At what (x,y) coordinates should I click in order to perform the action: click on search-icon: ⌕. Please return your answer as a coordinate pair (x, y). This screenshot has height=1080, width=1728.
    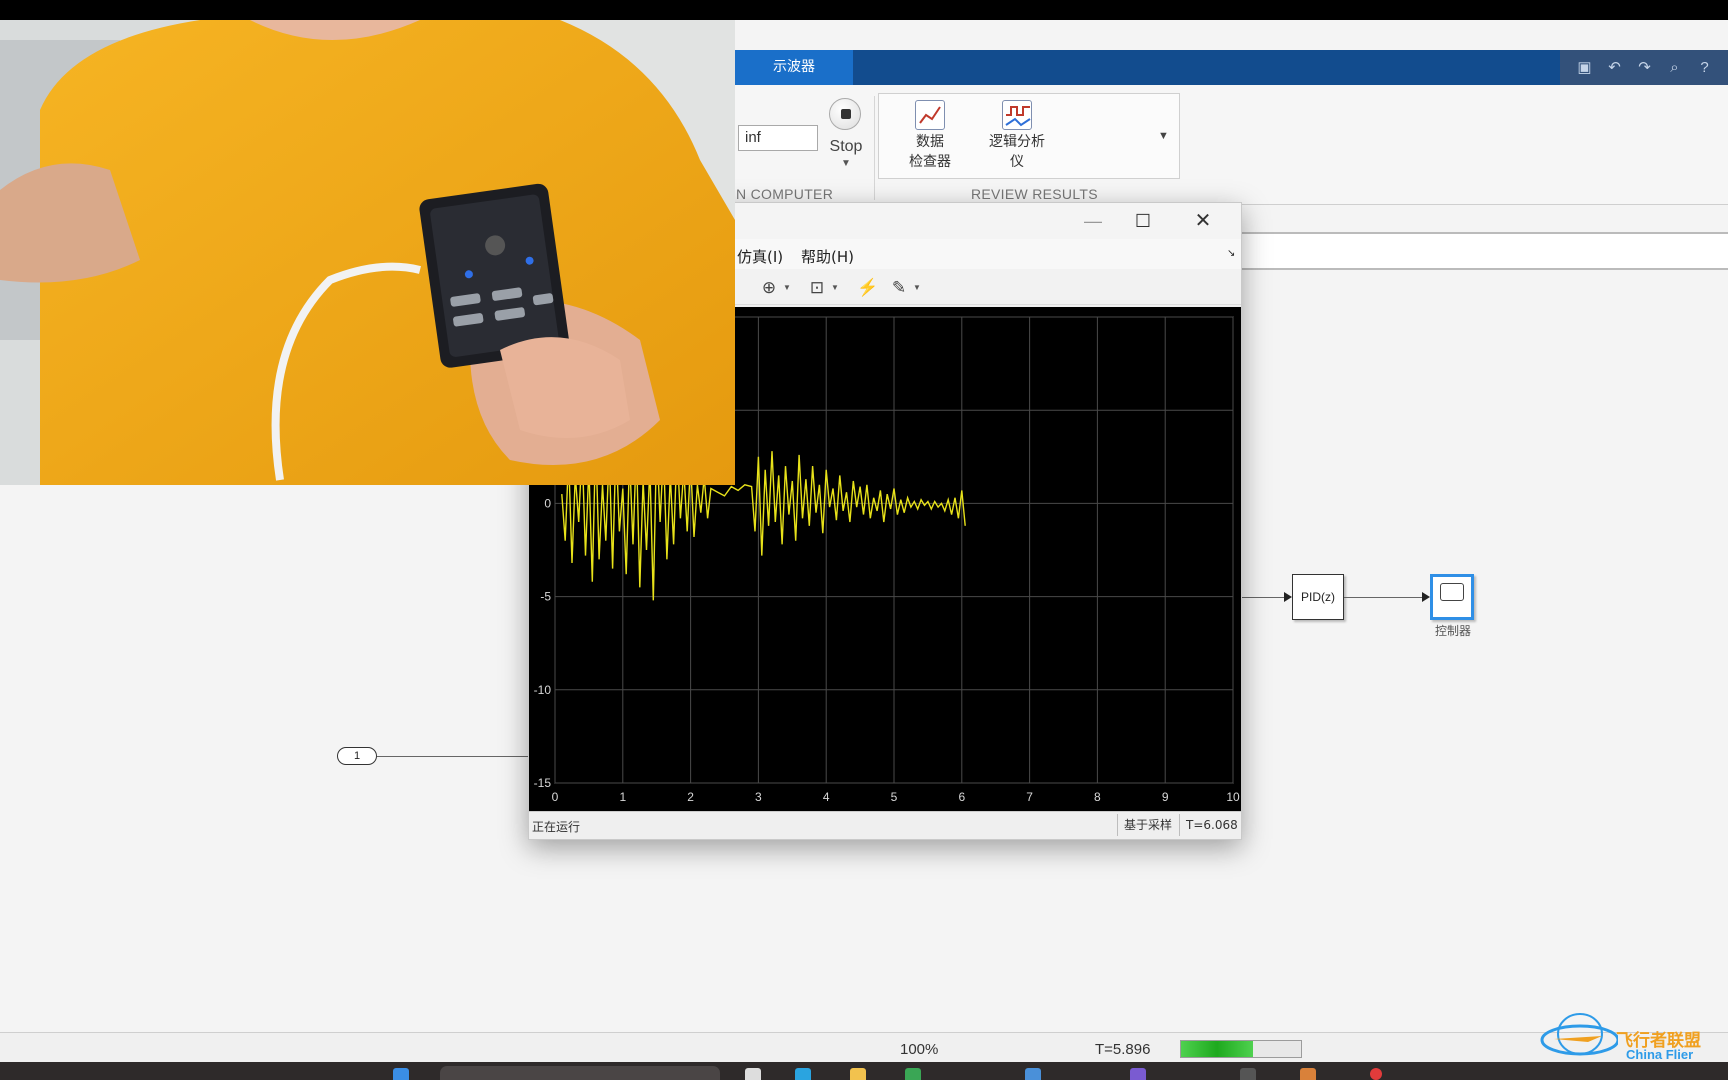
    Looking at the image, I should click on (1674, 67).